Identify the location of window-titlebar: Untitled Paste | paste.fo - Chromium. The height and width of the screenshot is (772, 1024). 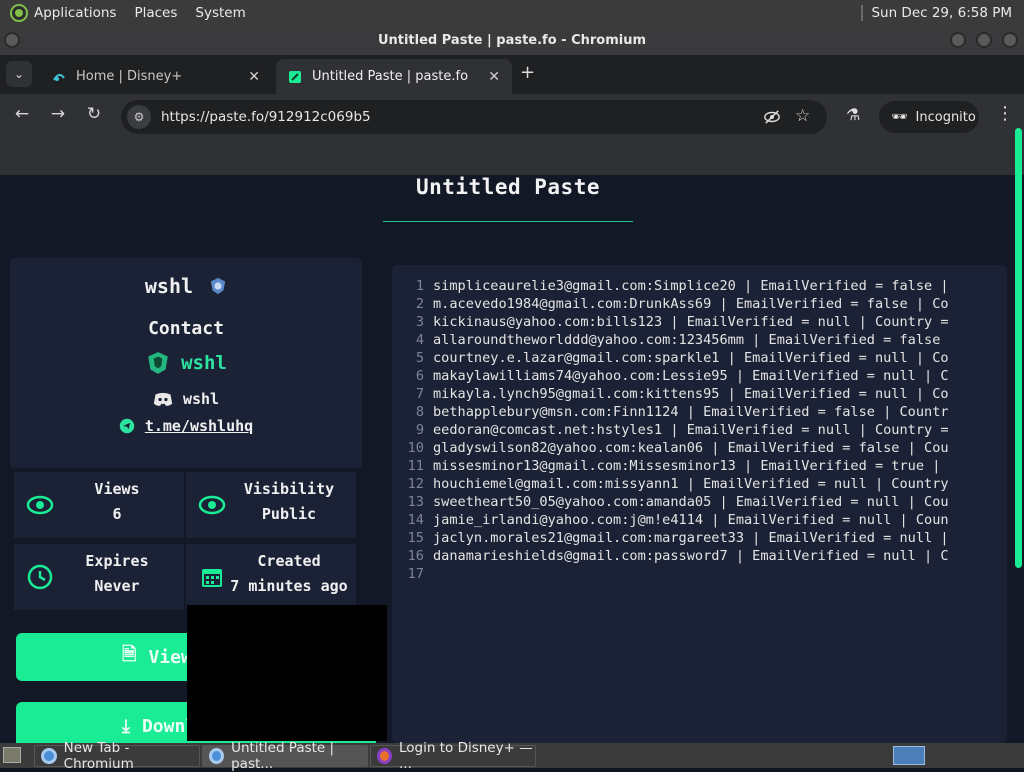
(512, 40).